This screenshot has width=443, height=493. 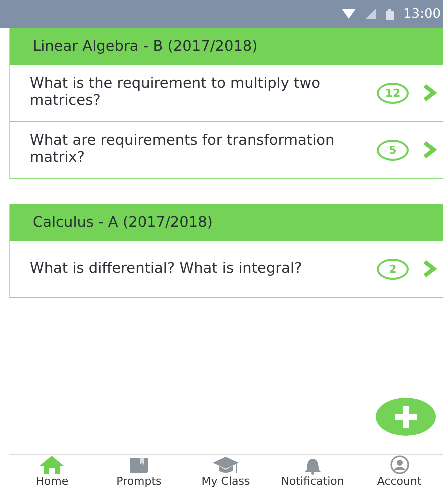 I want to click on count-badge: 5, so click(x=393, y=150).